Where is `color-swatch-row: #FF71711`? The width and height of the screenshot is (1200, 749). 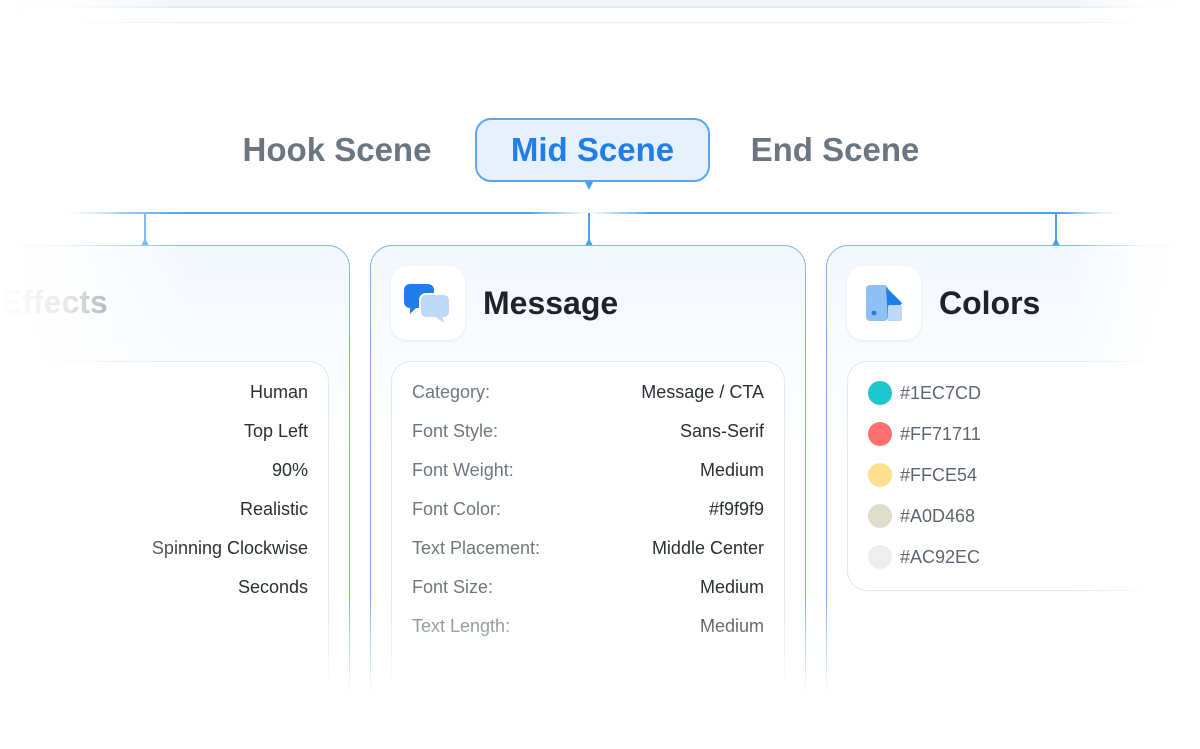
color-swatch-row: #FF71711 is located at coordinates (924, 434).